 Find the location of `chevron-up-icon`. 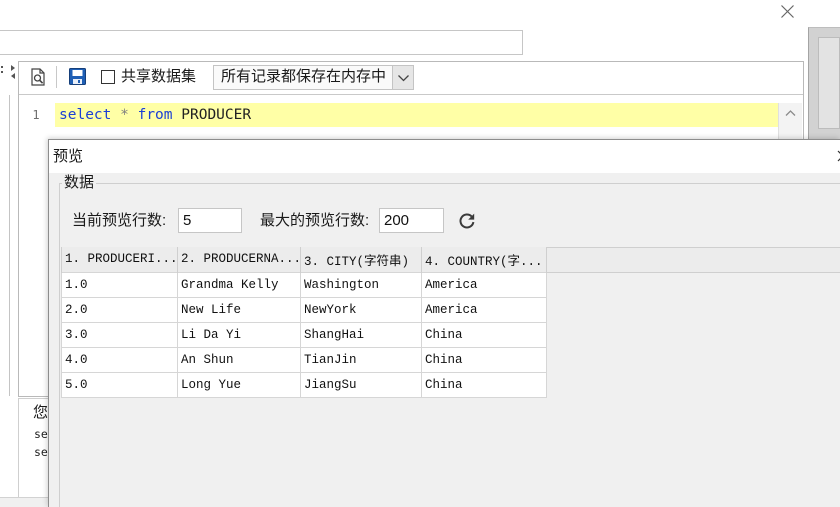

chevron-up-icon is located at coordinates (790, 113).